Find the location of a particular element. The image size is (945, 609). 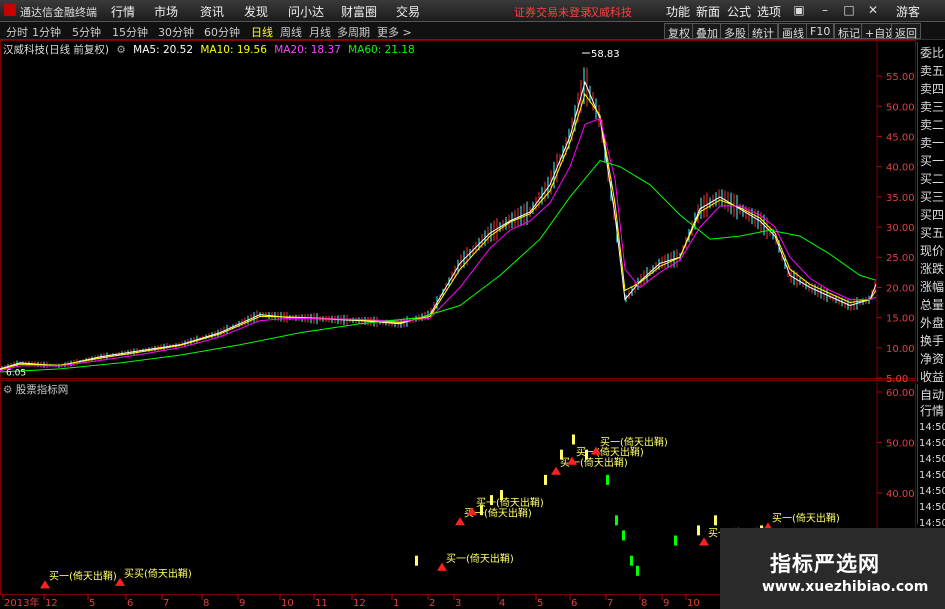

low-label: 6.05 is located at coordinates (16, 374).